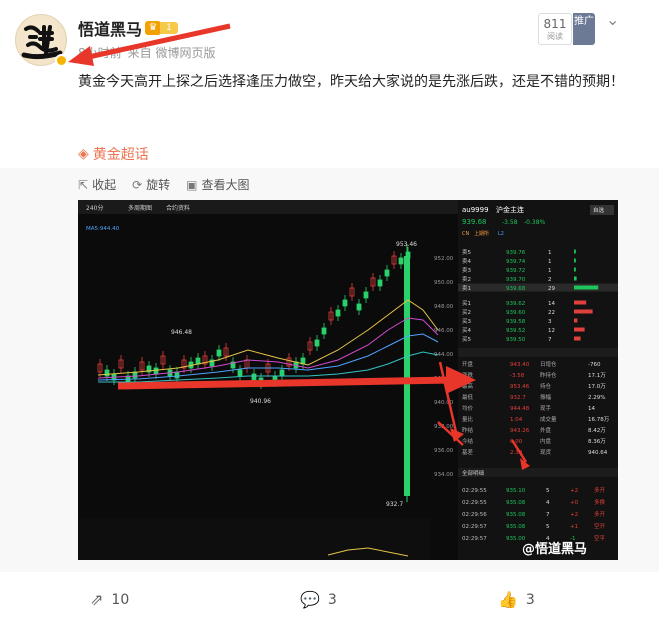 This screenshot has height=617, width=659. What do you see at coordinates (555, 29) in the screenshot?
I see `read-count-box: 811 阅读` at bounding box center [555, 29].